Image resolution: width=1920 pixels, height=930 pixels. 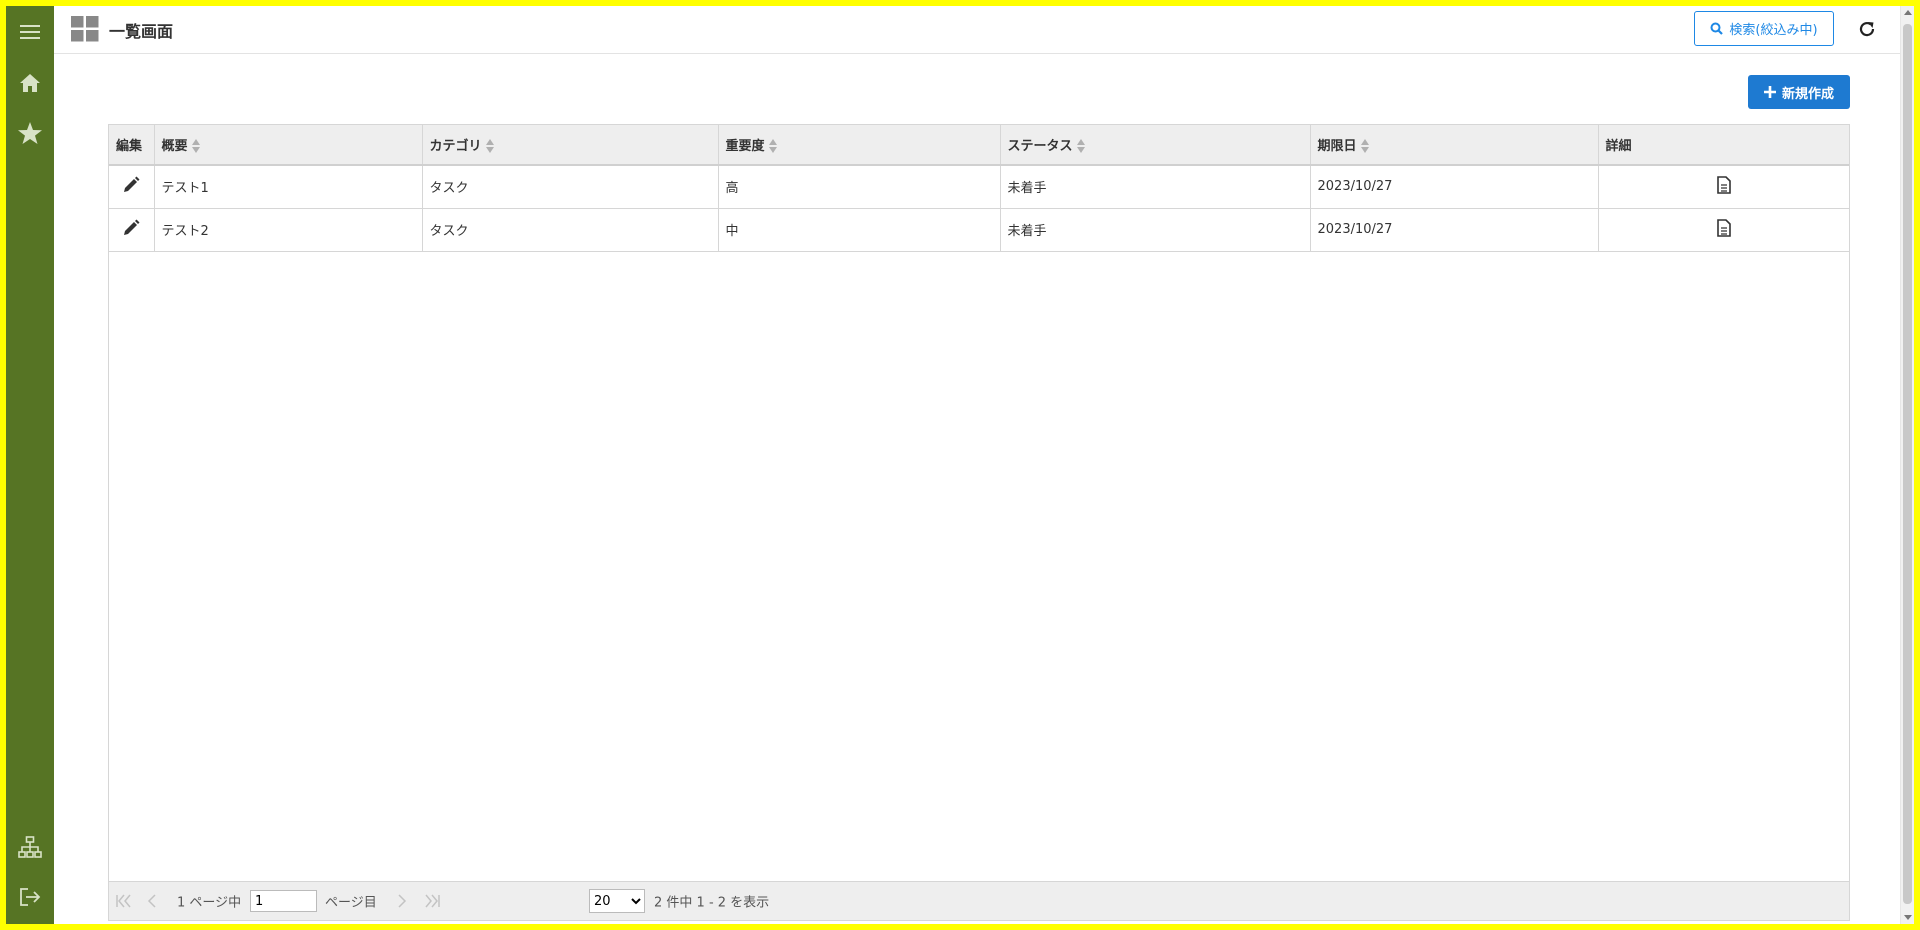 I want to click on scroll-down-arrow, so click(x=1908, y=917).